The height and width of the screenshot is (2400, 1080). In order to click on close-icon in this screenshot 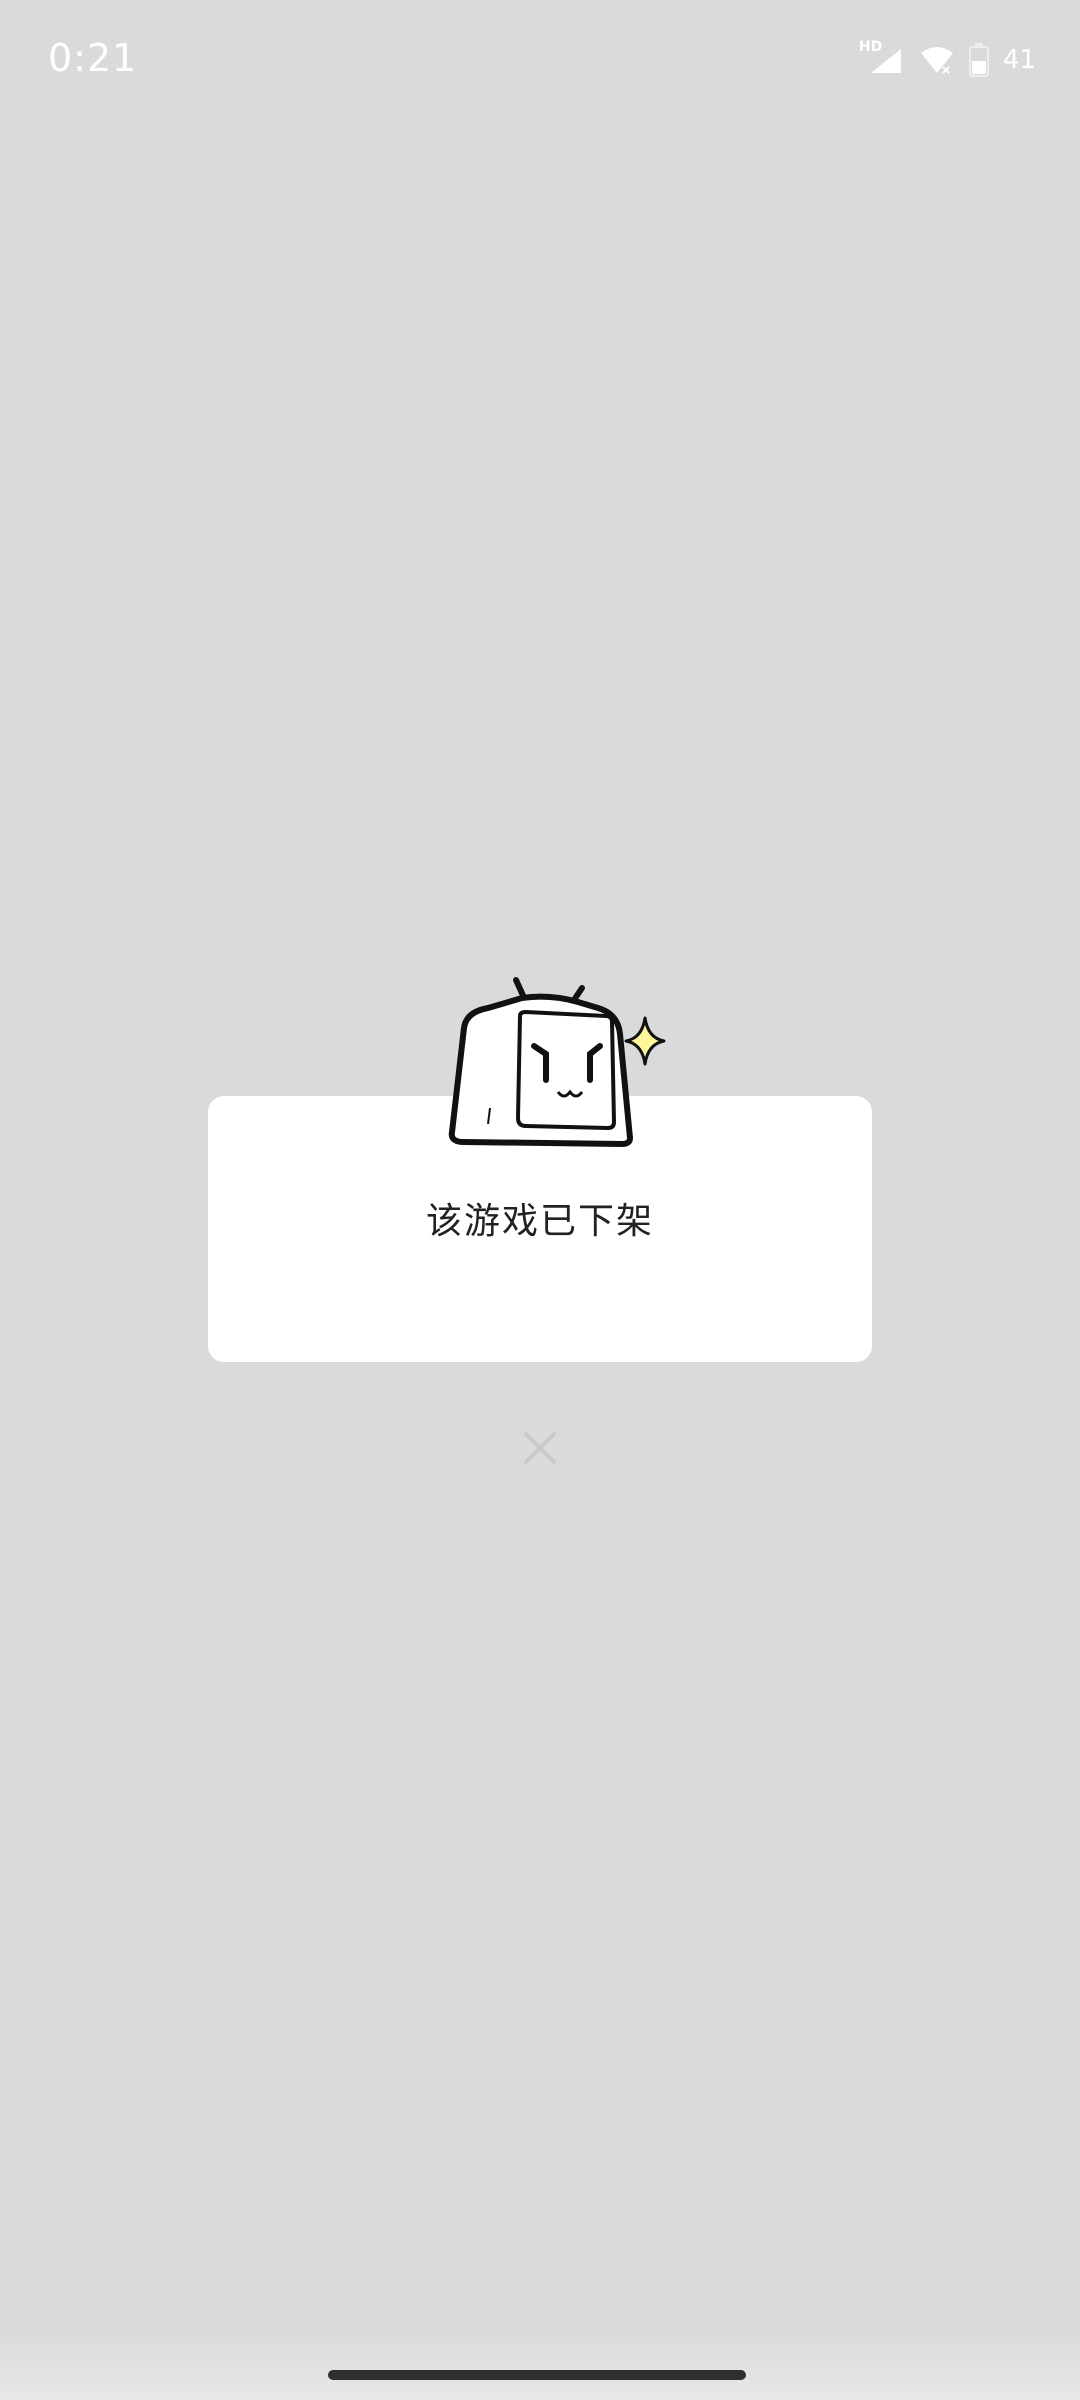, I will do `click(540, 1448)`.